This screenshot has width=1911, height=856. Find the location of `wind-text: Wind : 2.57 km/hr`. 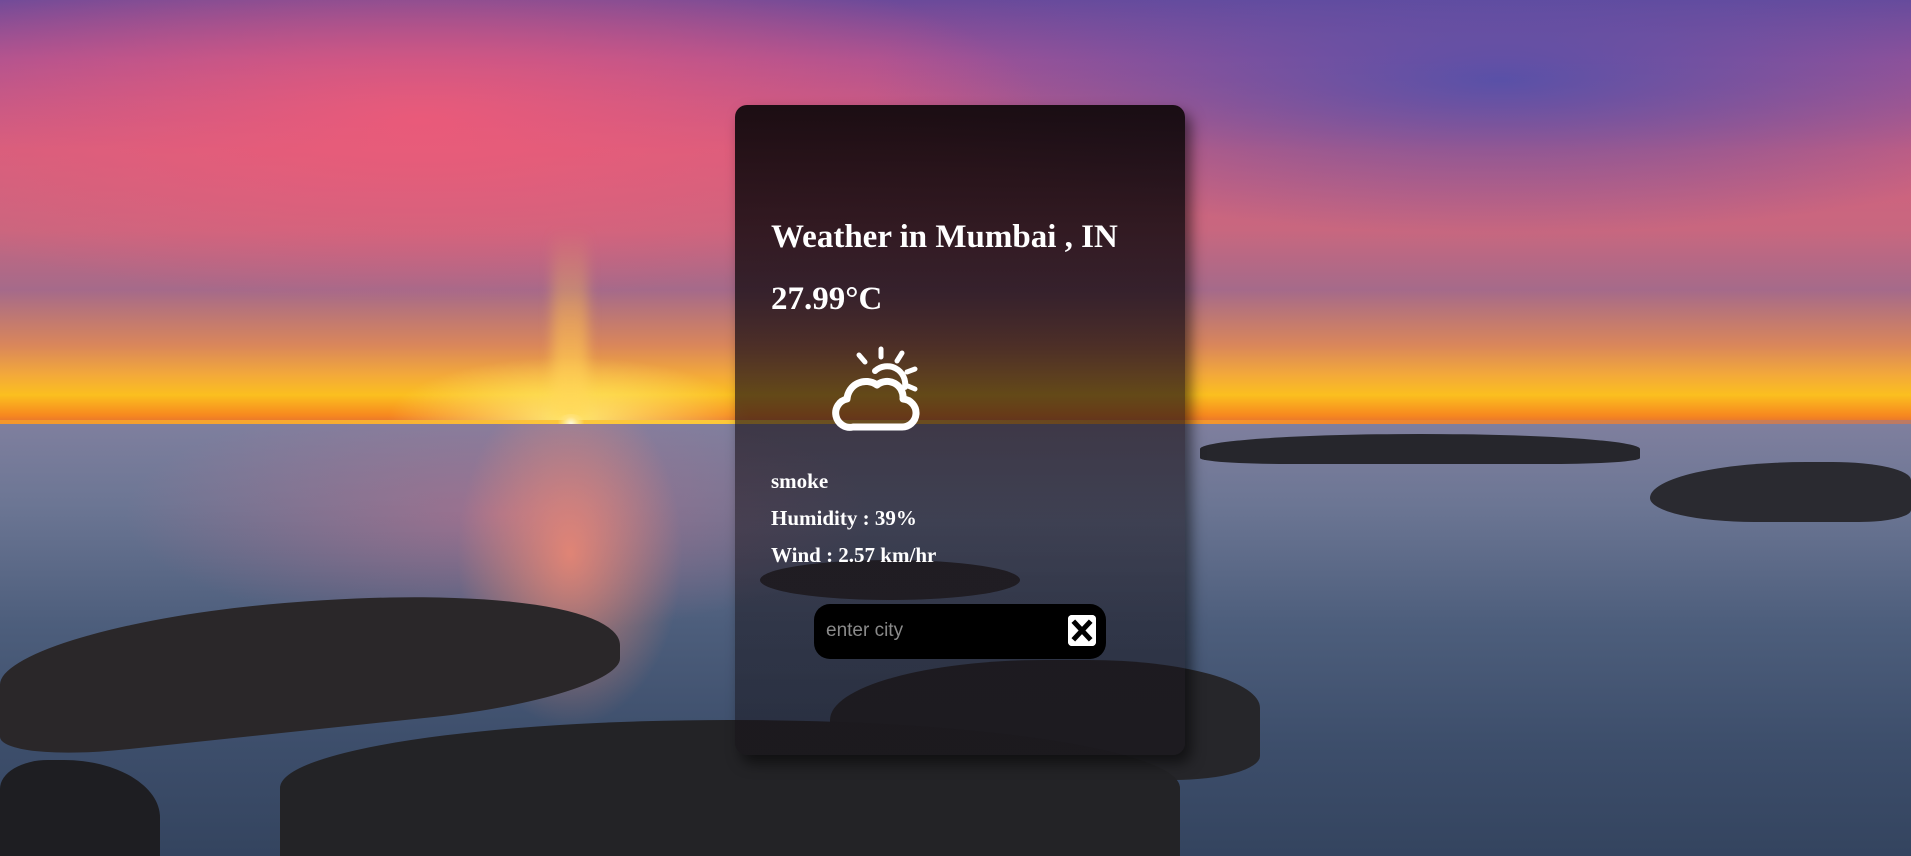

wind-text: Wind : 2.57 km/hr is located at coordinates (854, 555).